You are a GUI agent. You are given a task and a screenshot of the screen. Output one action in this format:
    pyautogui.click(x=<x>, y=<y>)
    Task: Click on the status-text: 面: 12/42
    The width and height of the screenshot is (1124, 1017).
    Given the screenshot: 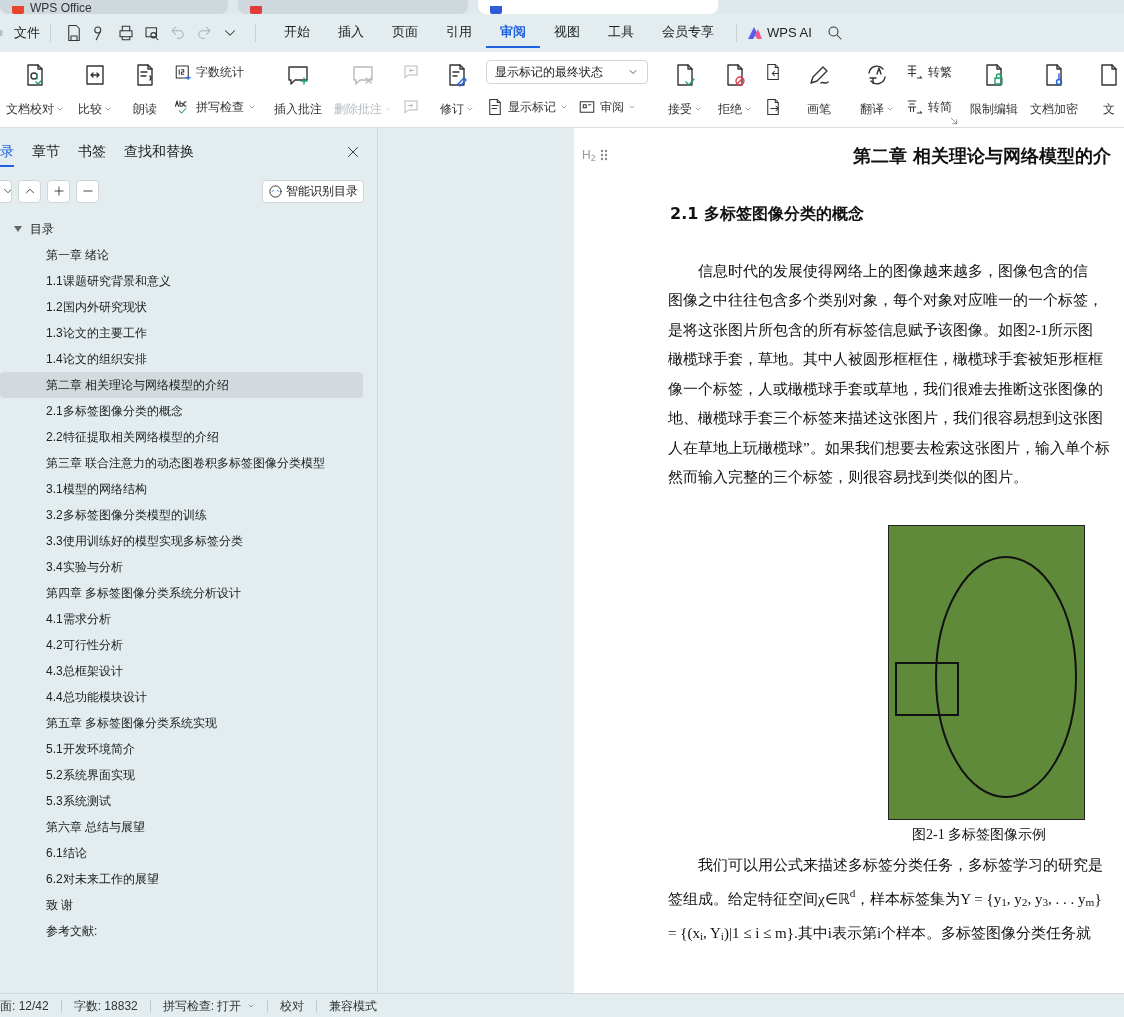 What is the action you would take?
    pyautogui.click(x=24, y=1006)
    